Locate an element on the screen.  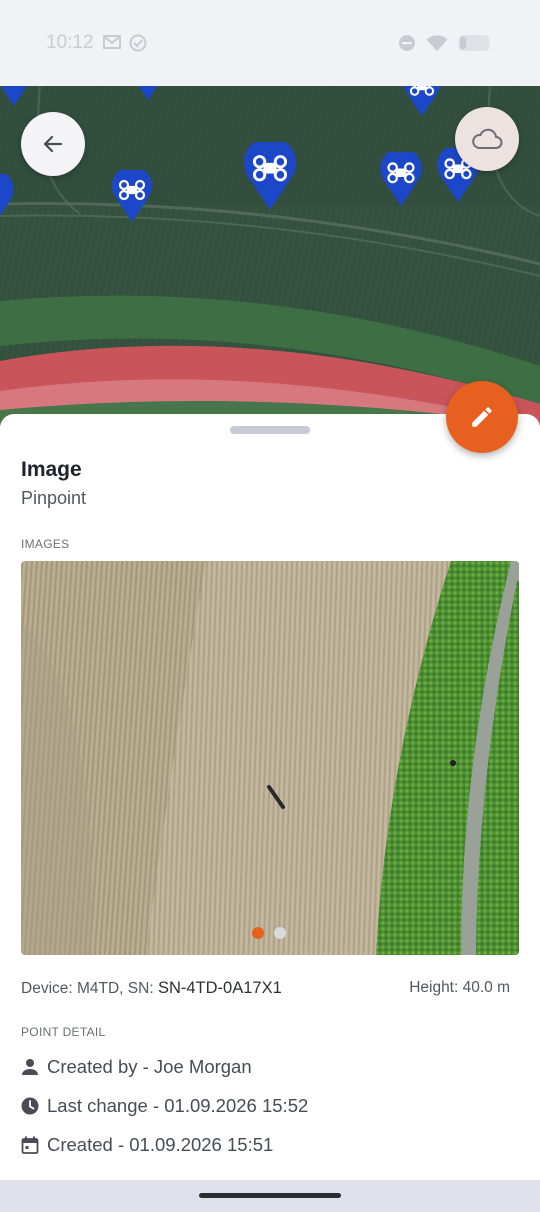
status-right-icons is located at coordinates (445, 45).